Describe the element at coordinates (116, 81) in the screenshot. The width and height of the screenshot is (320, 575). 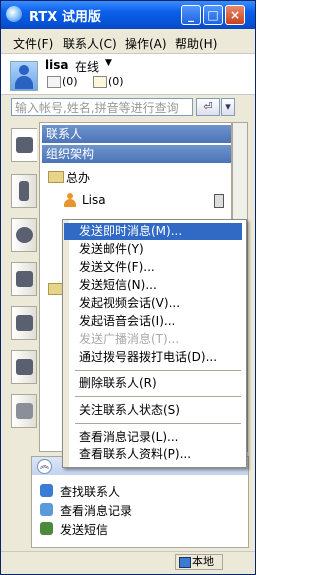
I see `notice-count: (0)` at that location.